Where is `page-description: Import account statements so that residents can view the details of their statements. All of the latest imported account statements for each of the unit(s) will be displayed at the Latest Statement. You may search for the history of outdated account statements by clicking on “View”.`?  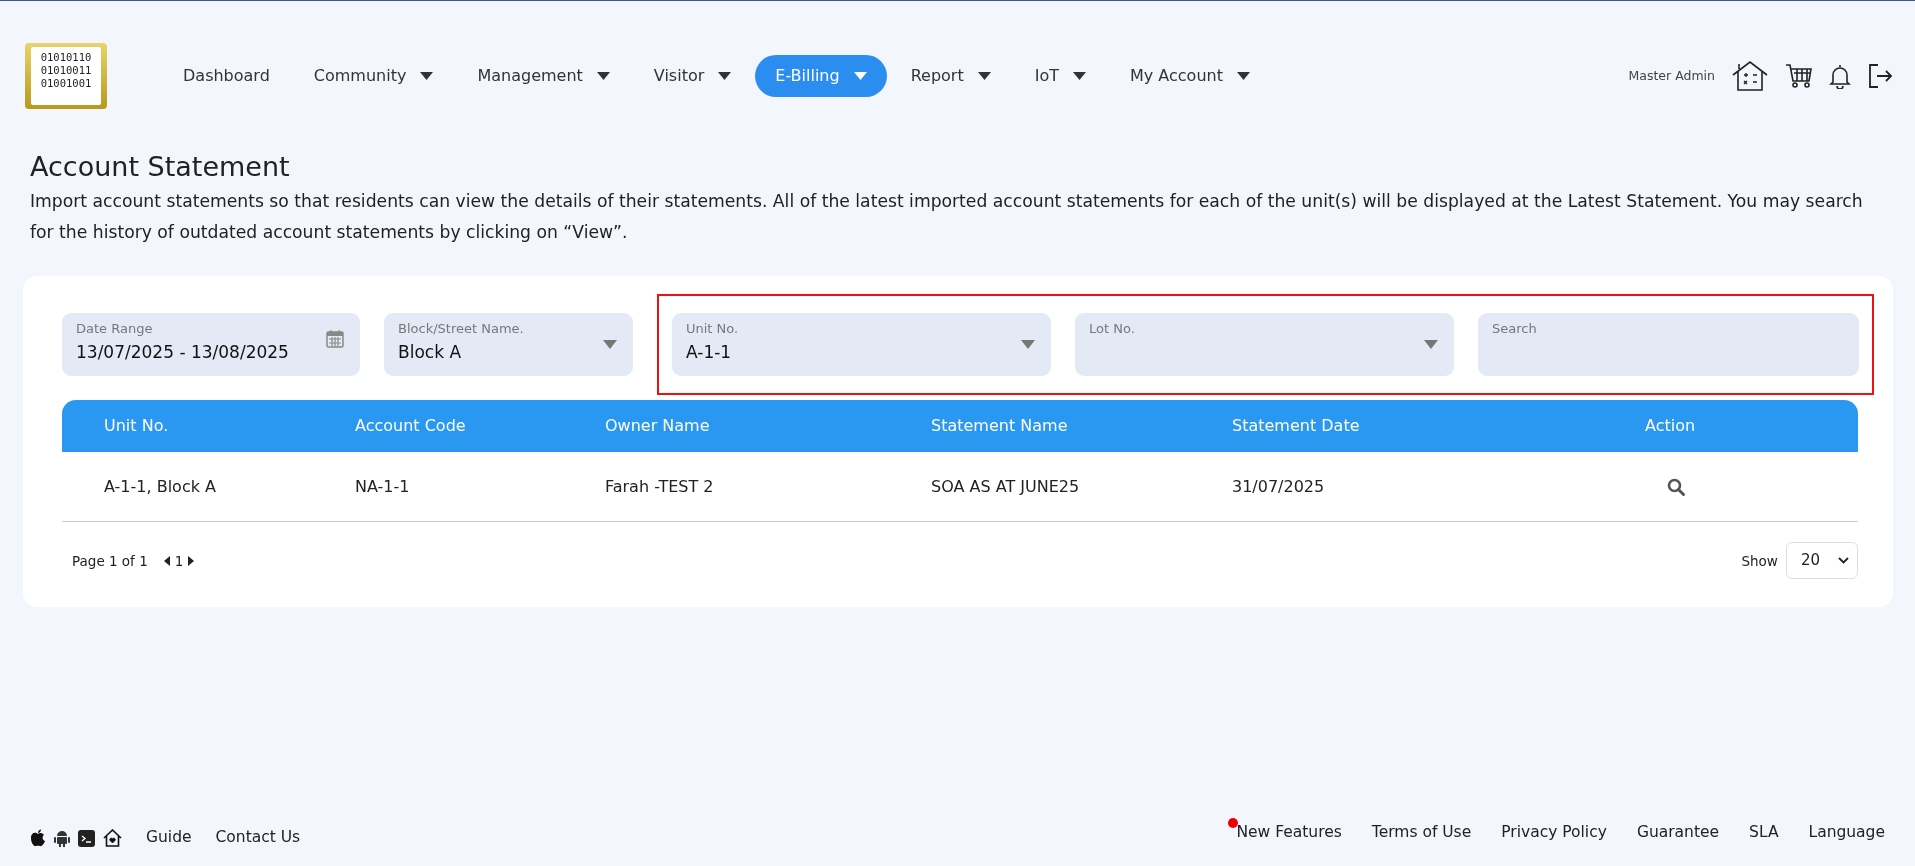 page-description: Import account statements so that residents can view the details of their statements. All of the latest imported account statements for each of the unit(s) will be displayed at the Latest Statement. You may search for the history of outdated account statements by clicking on “View”. is located at coordinates (947, 217).